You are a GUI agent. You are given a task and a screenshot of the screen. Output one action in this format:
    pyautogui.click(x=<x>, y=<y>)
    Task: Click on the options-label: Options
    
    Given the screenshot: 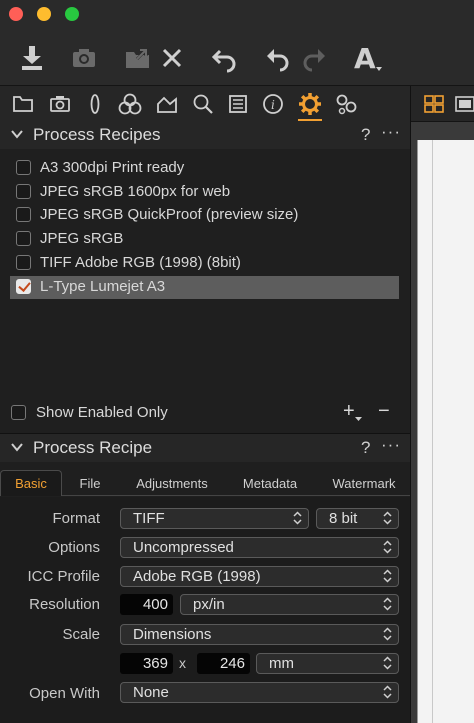 What is the action you would take?
    pyautogui.click(x=74, y=547)
    